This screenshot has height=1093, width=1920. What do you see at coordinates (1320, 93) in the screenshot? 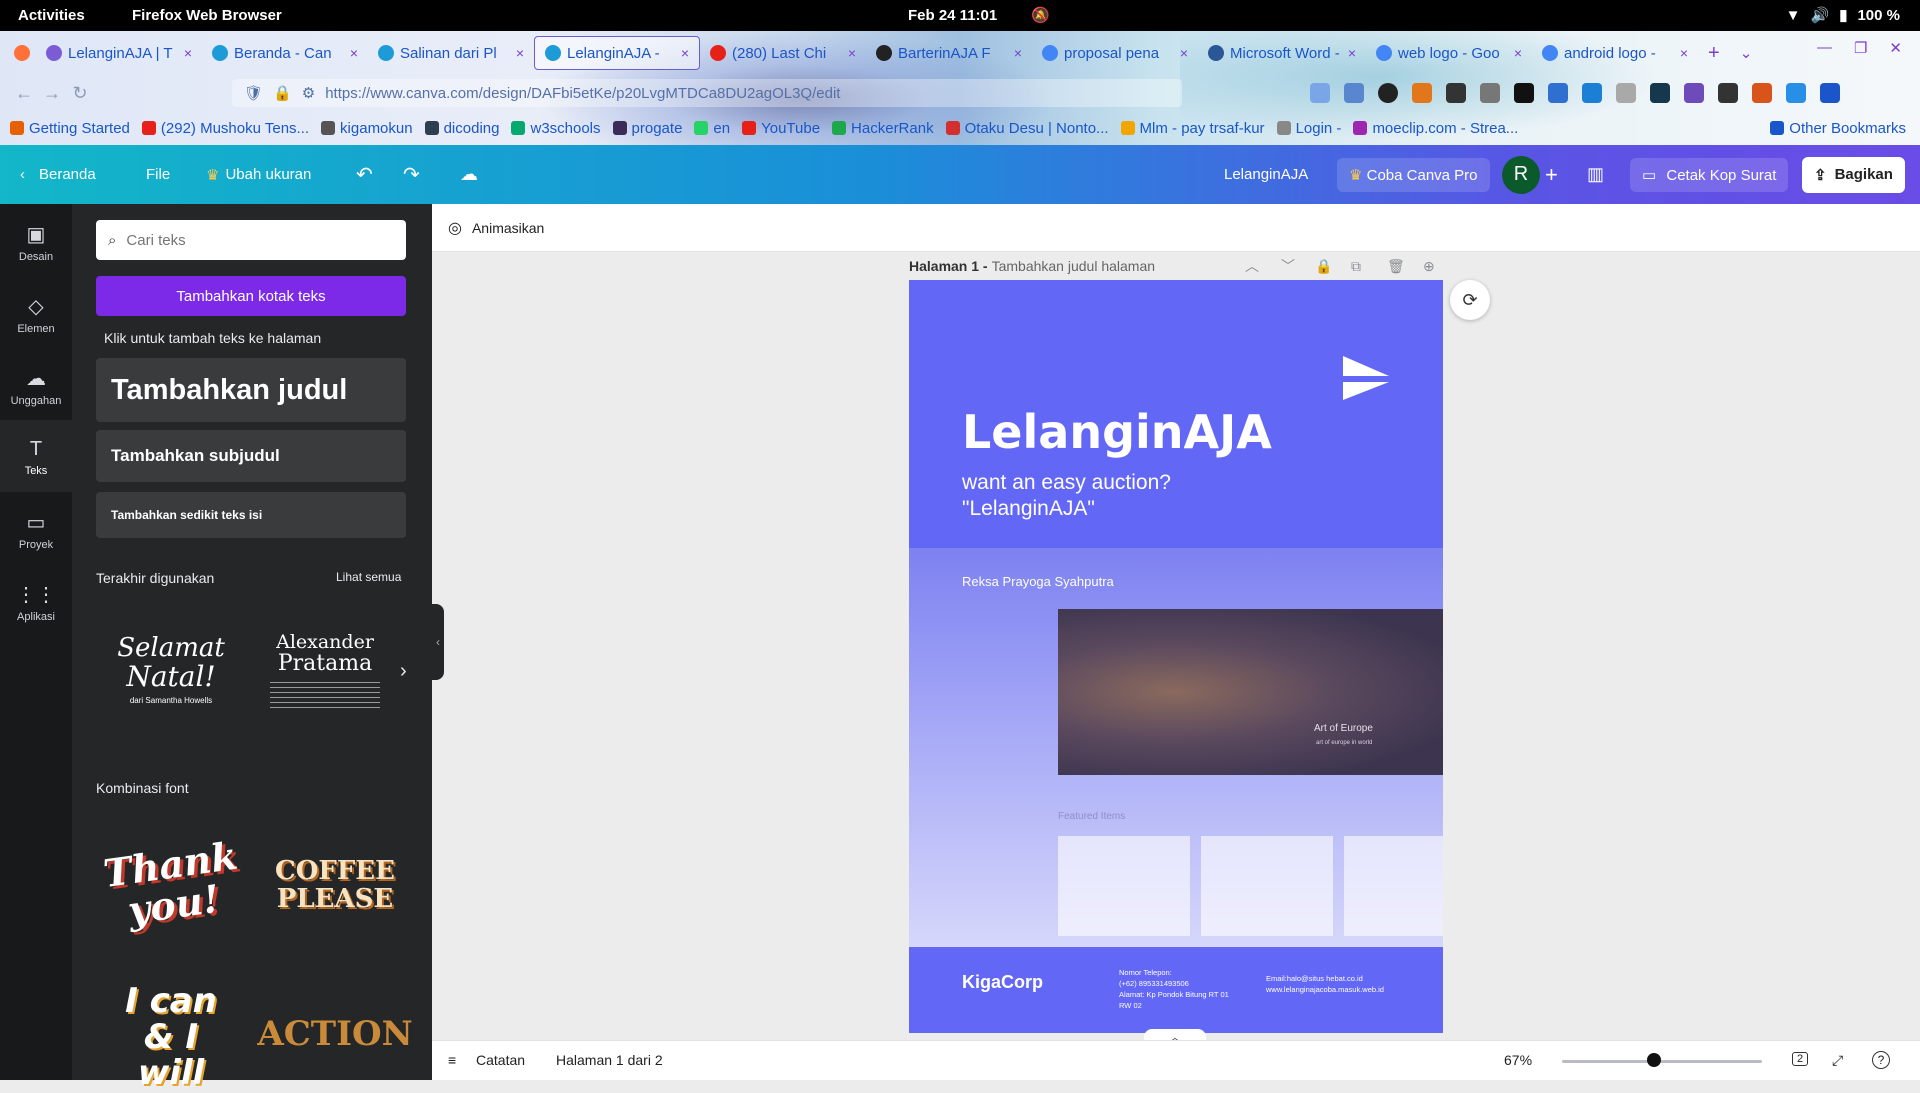
I see `pocket-icon` at bounding box center [1320, 93].